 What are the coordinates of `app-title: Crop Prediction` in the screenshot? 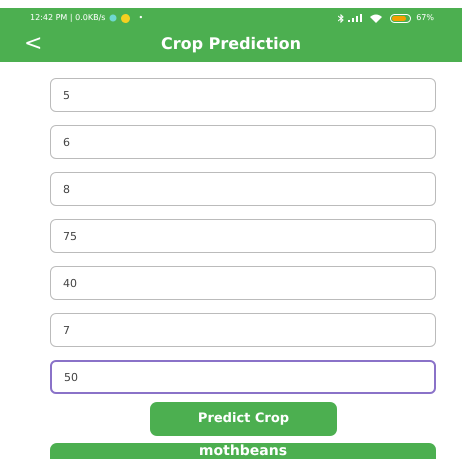 It's located at (231, 44).